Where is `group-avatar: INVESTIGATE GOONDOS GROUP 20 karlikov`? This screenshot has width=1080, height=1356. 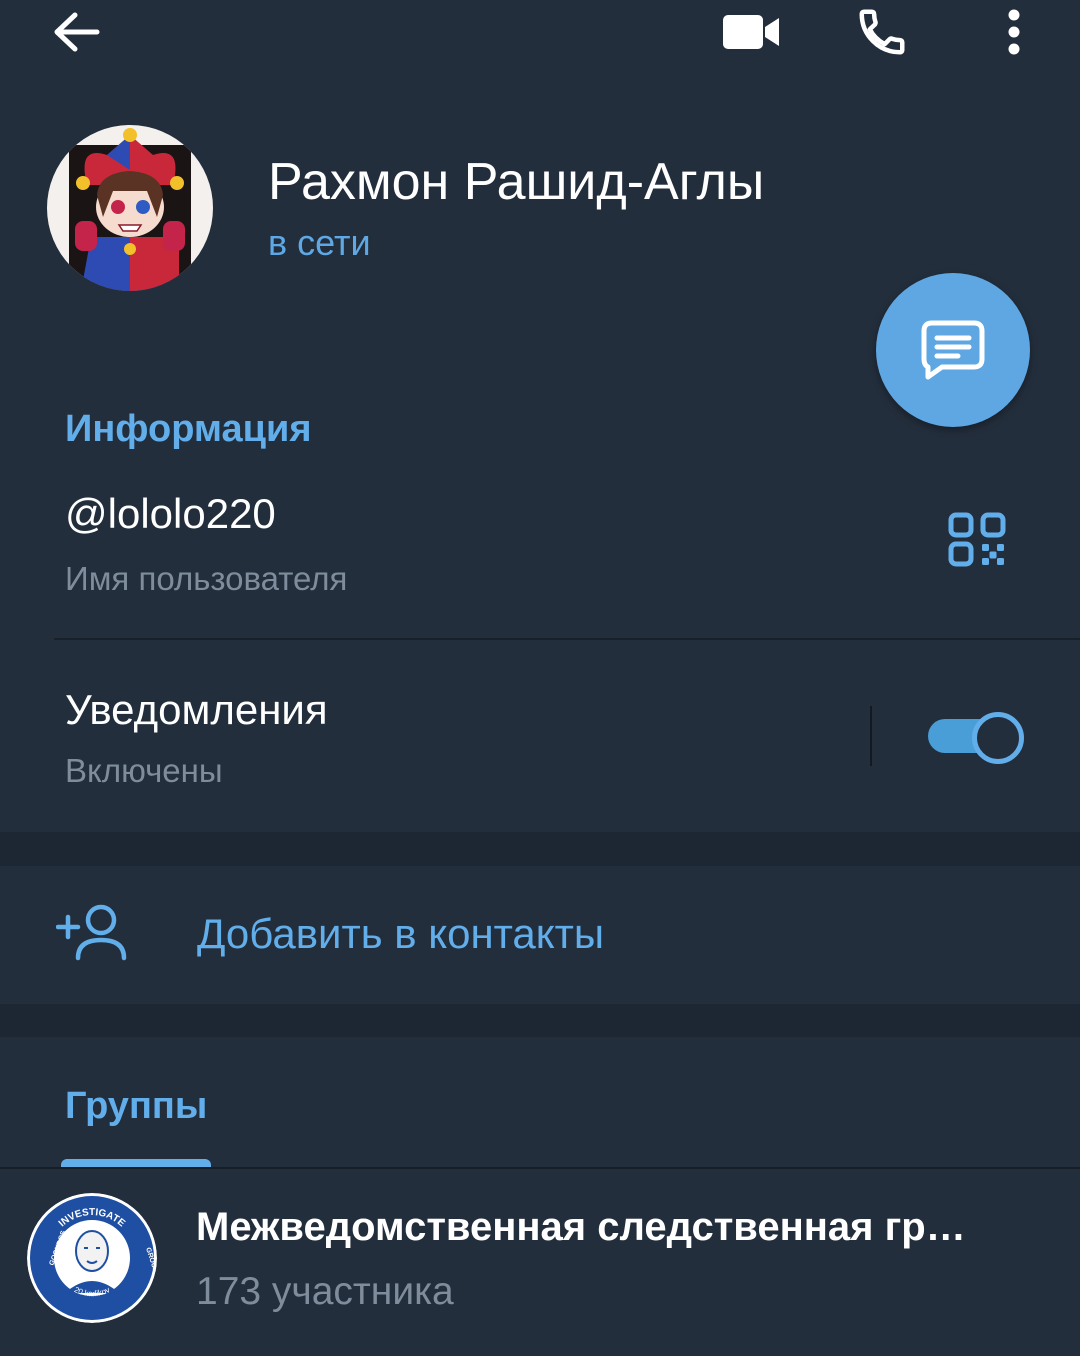
group-avatar: INVESTIGATE GOONDOS GROUP 20 karlikov is located at coordinates (92, 1258).